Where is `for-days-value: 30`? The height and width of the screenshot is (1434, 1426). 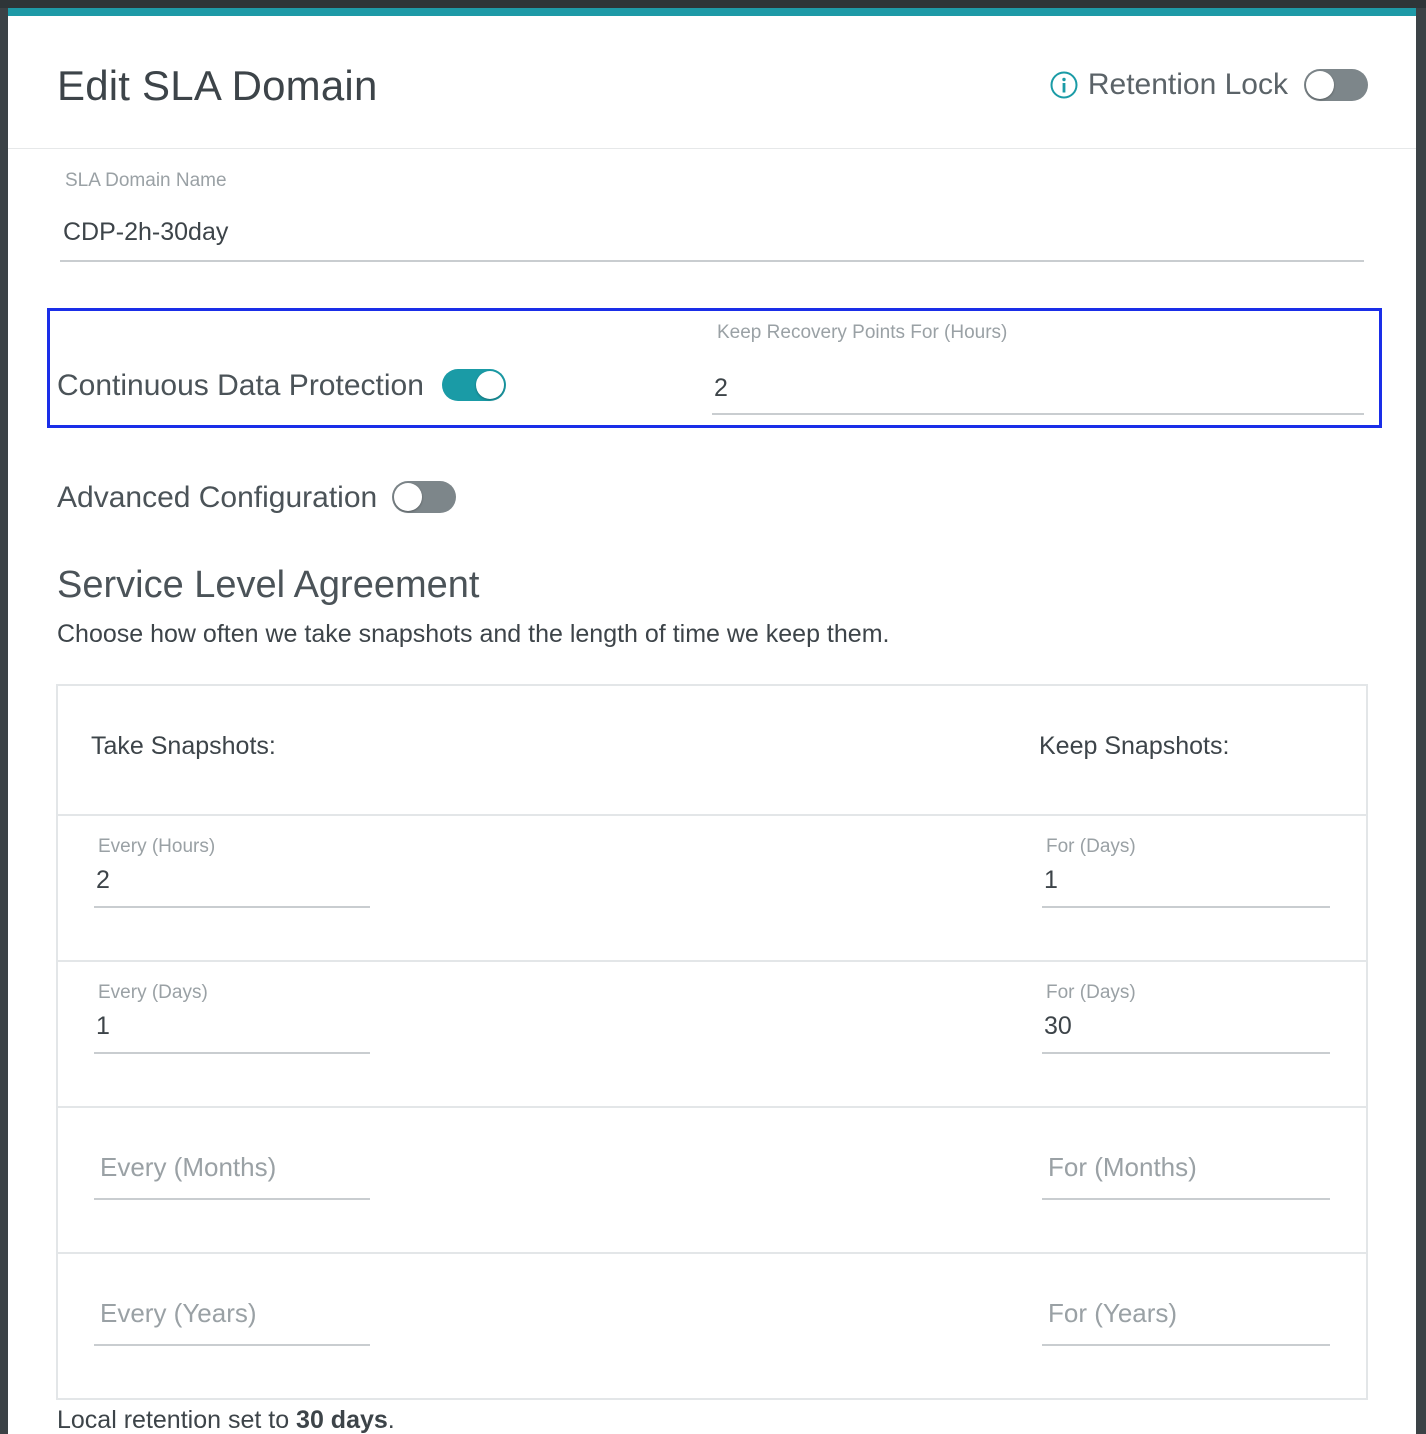 for-days-value: 30 is located at coordinates (1058, 1026).